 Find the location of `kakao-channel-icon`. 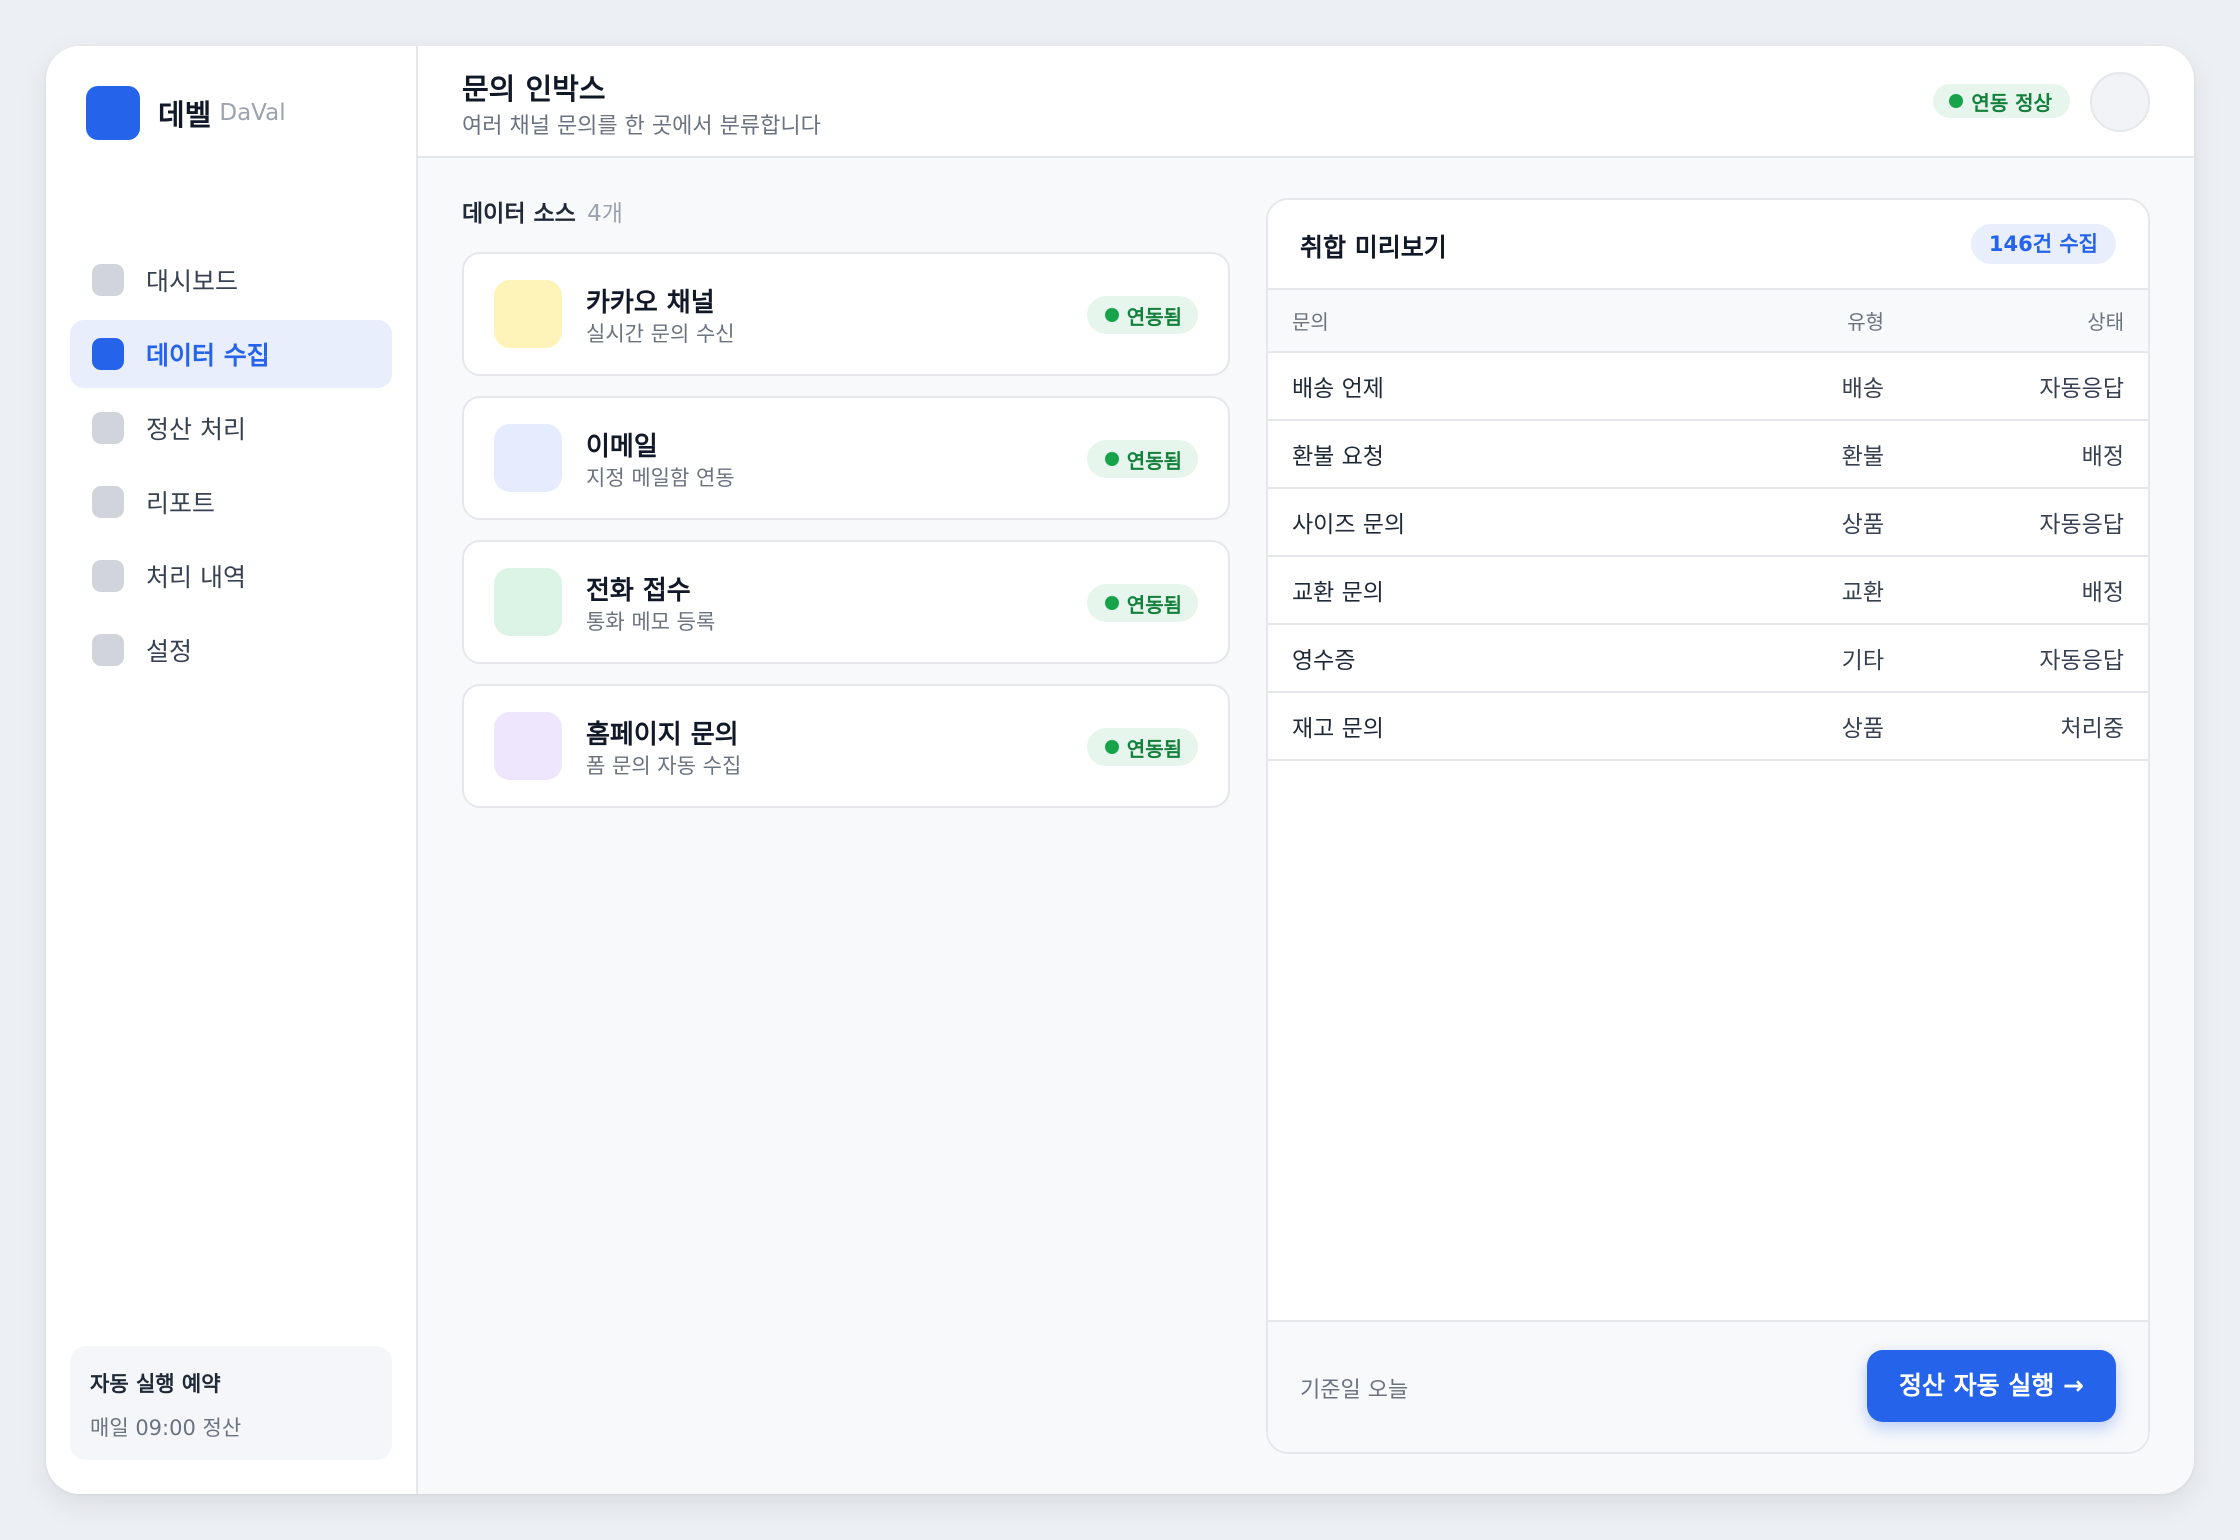

kakao-channel-icon is located at coordinates (528, 314).